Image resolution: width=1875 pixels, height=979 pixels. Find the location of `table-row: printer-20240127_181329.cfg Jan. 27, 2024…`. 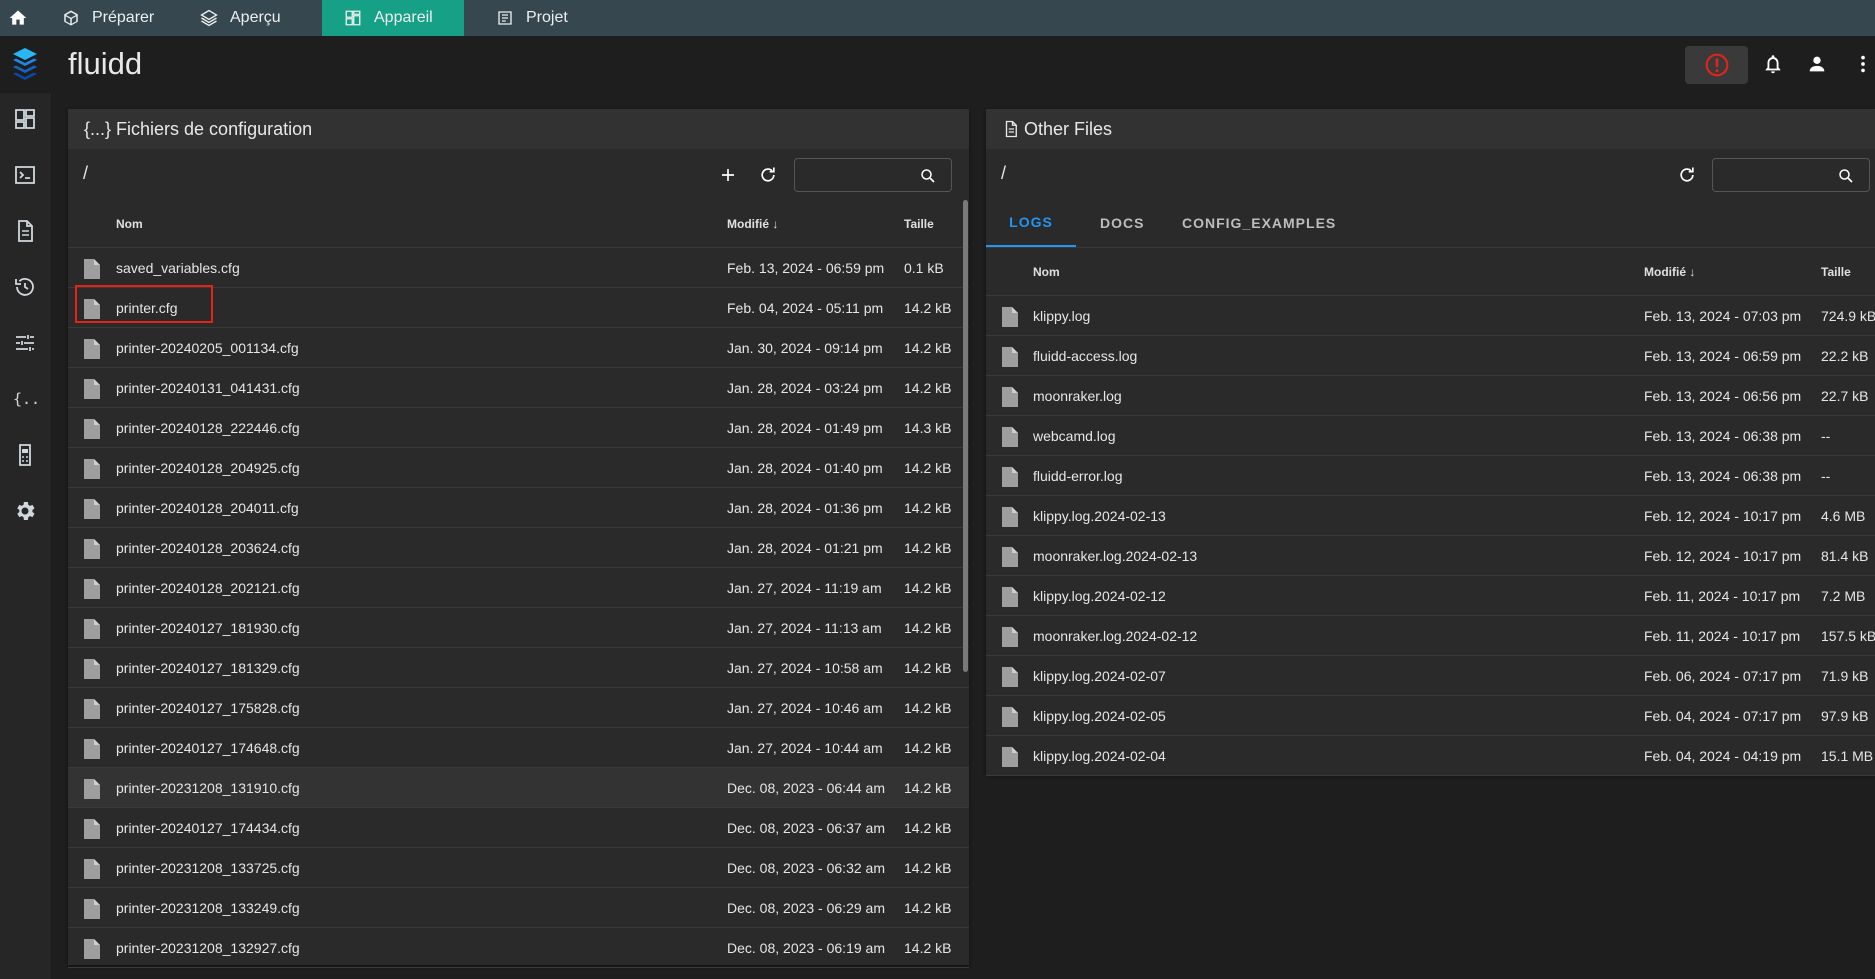

table-row: printer-20240127_181329.cfg Jan. 27, 2024… is located at coordinates (518, 668).